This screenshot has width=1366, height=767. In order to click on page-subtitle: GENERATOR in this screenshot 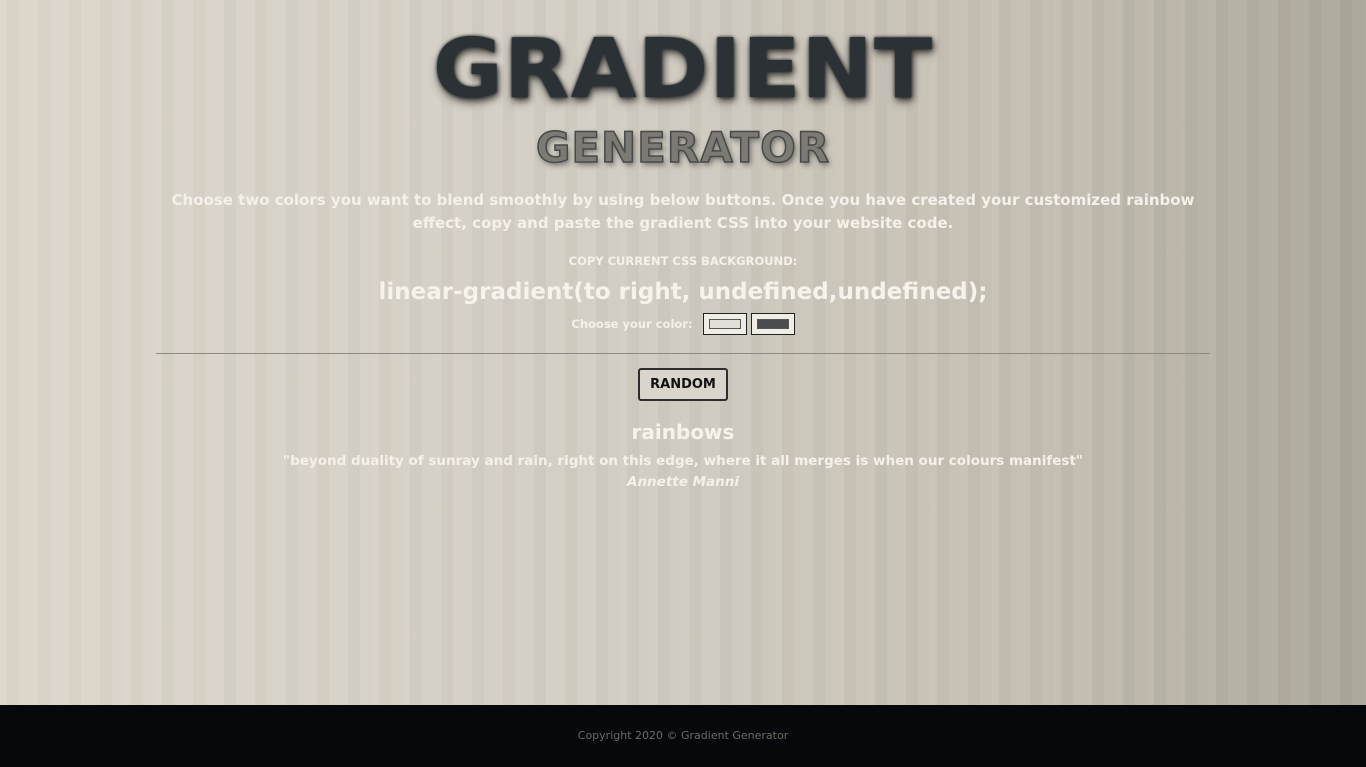, I will do `click(683, 147)`.